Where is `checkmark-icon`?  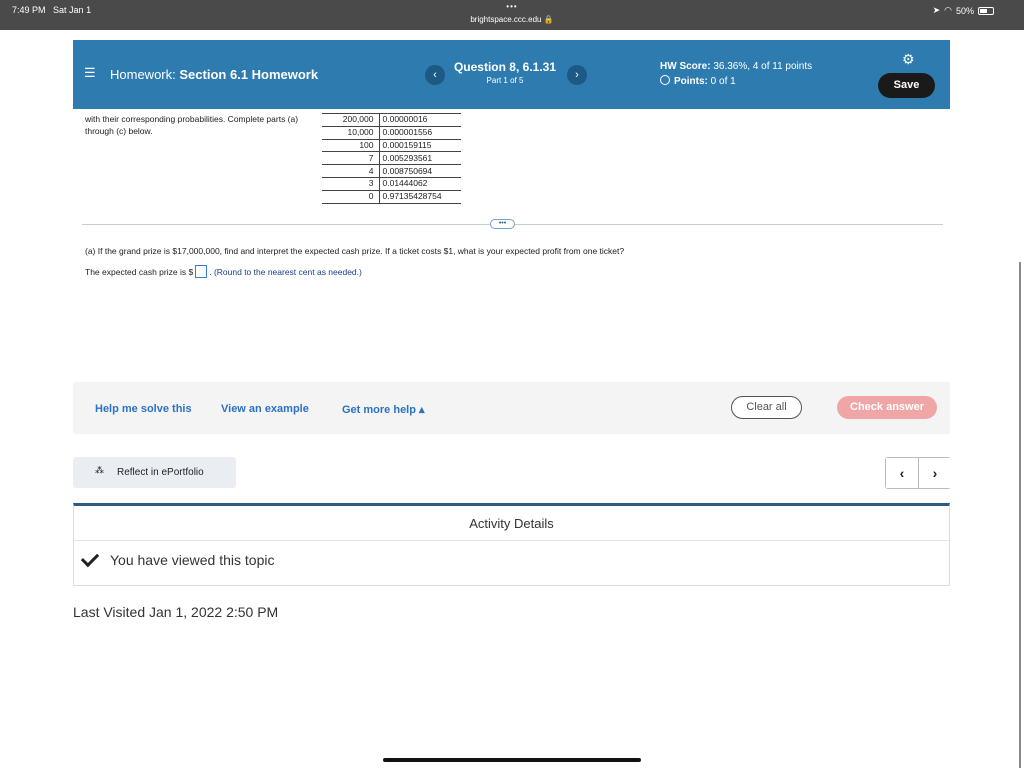 checkmark-icon is located at coordinates (90, 558).